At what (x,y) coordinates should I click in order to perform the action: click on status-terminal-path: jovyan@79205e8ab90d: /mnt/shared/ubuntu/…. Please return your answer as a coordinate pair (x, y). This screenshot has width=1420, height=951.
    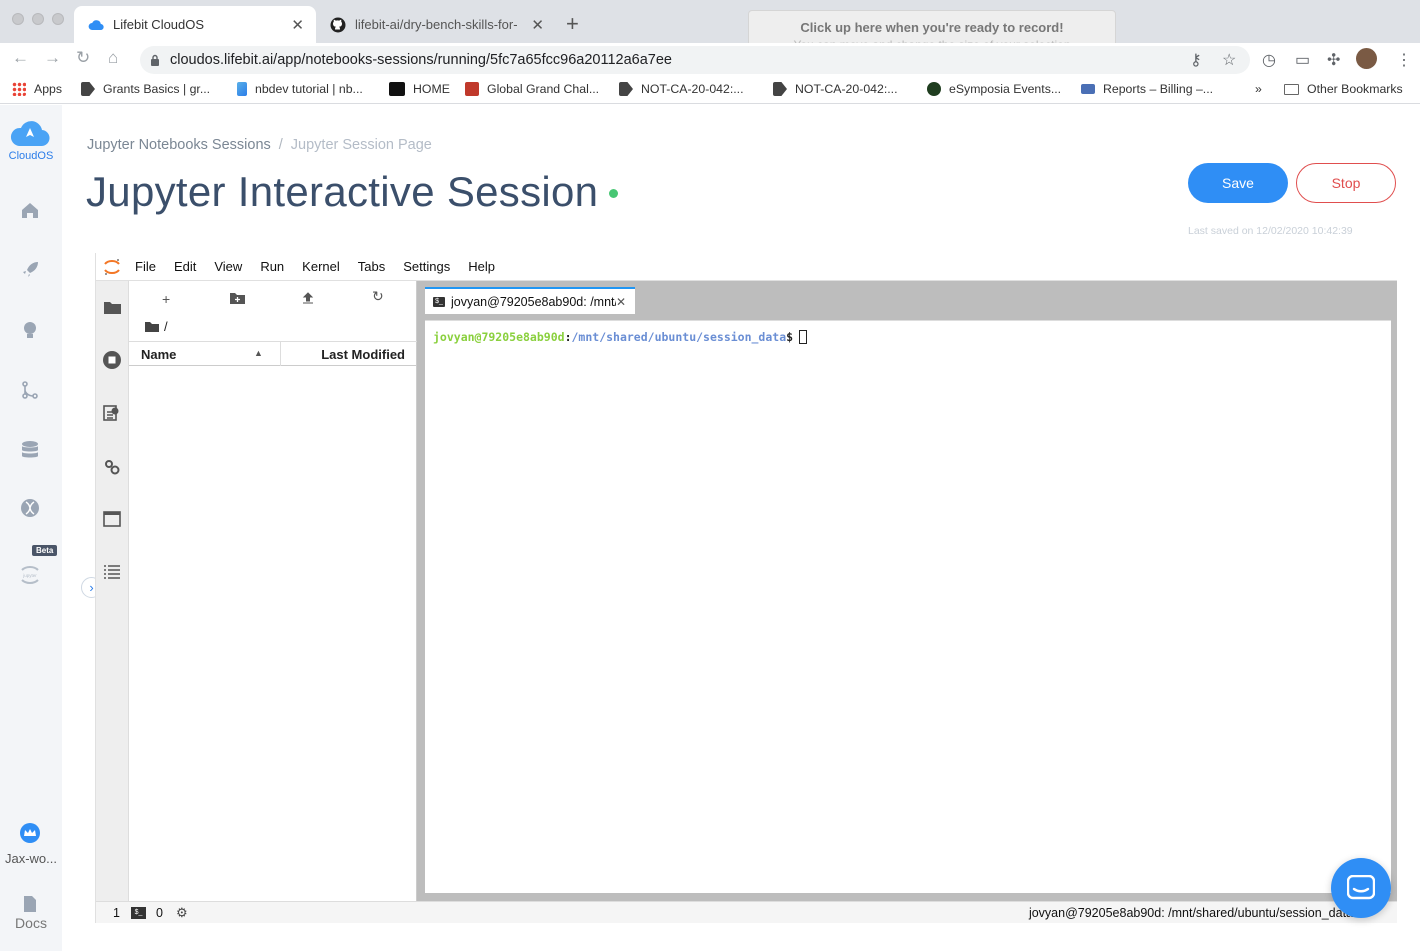
    Looking at the image, I should click on (1190, 913).